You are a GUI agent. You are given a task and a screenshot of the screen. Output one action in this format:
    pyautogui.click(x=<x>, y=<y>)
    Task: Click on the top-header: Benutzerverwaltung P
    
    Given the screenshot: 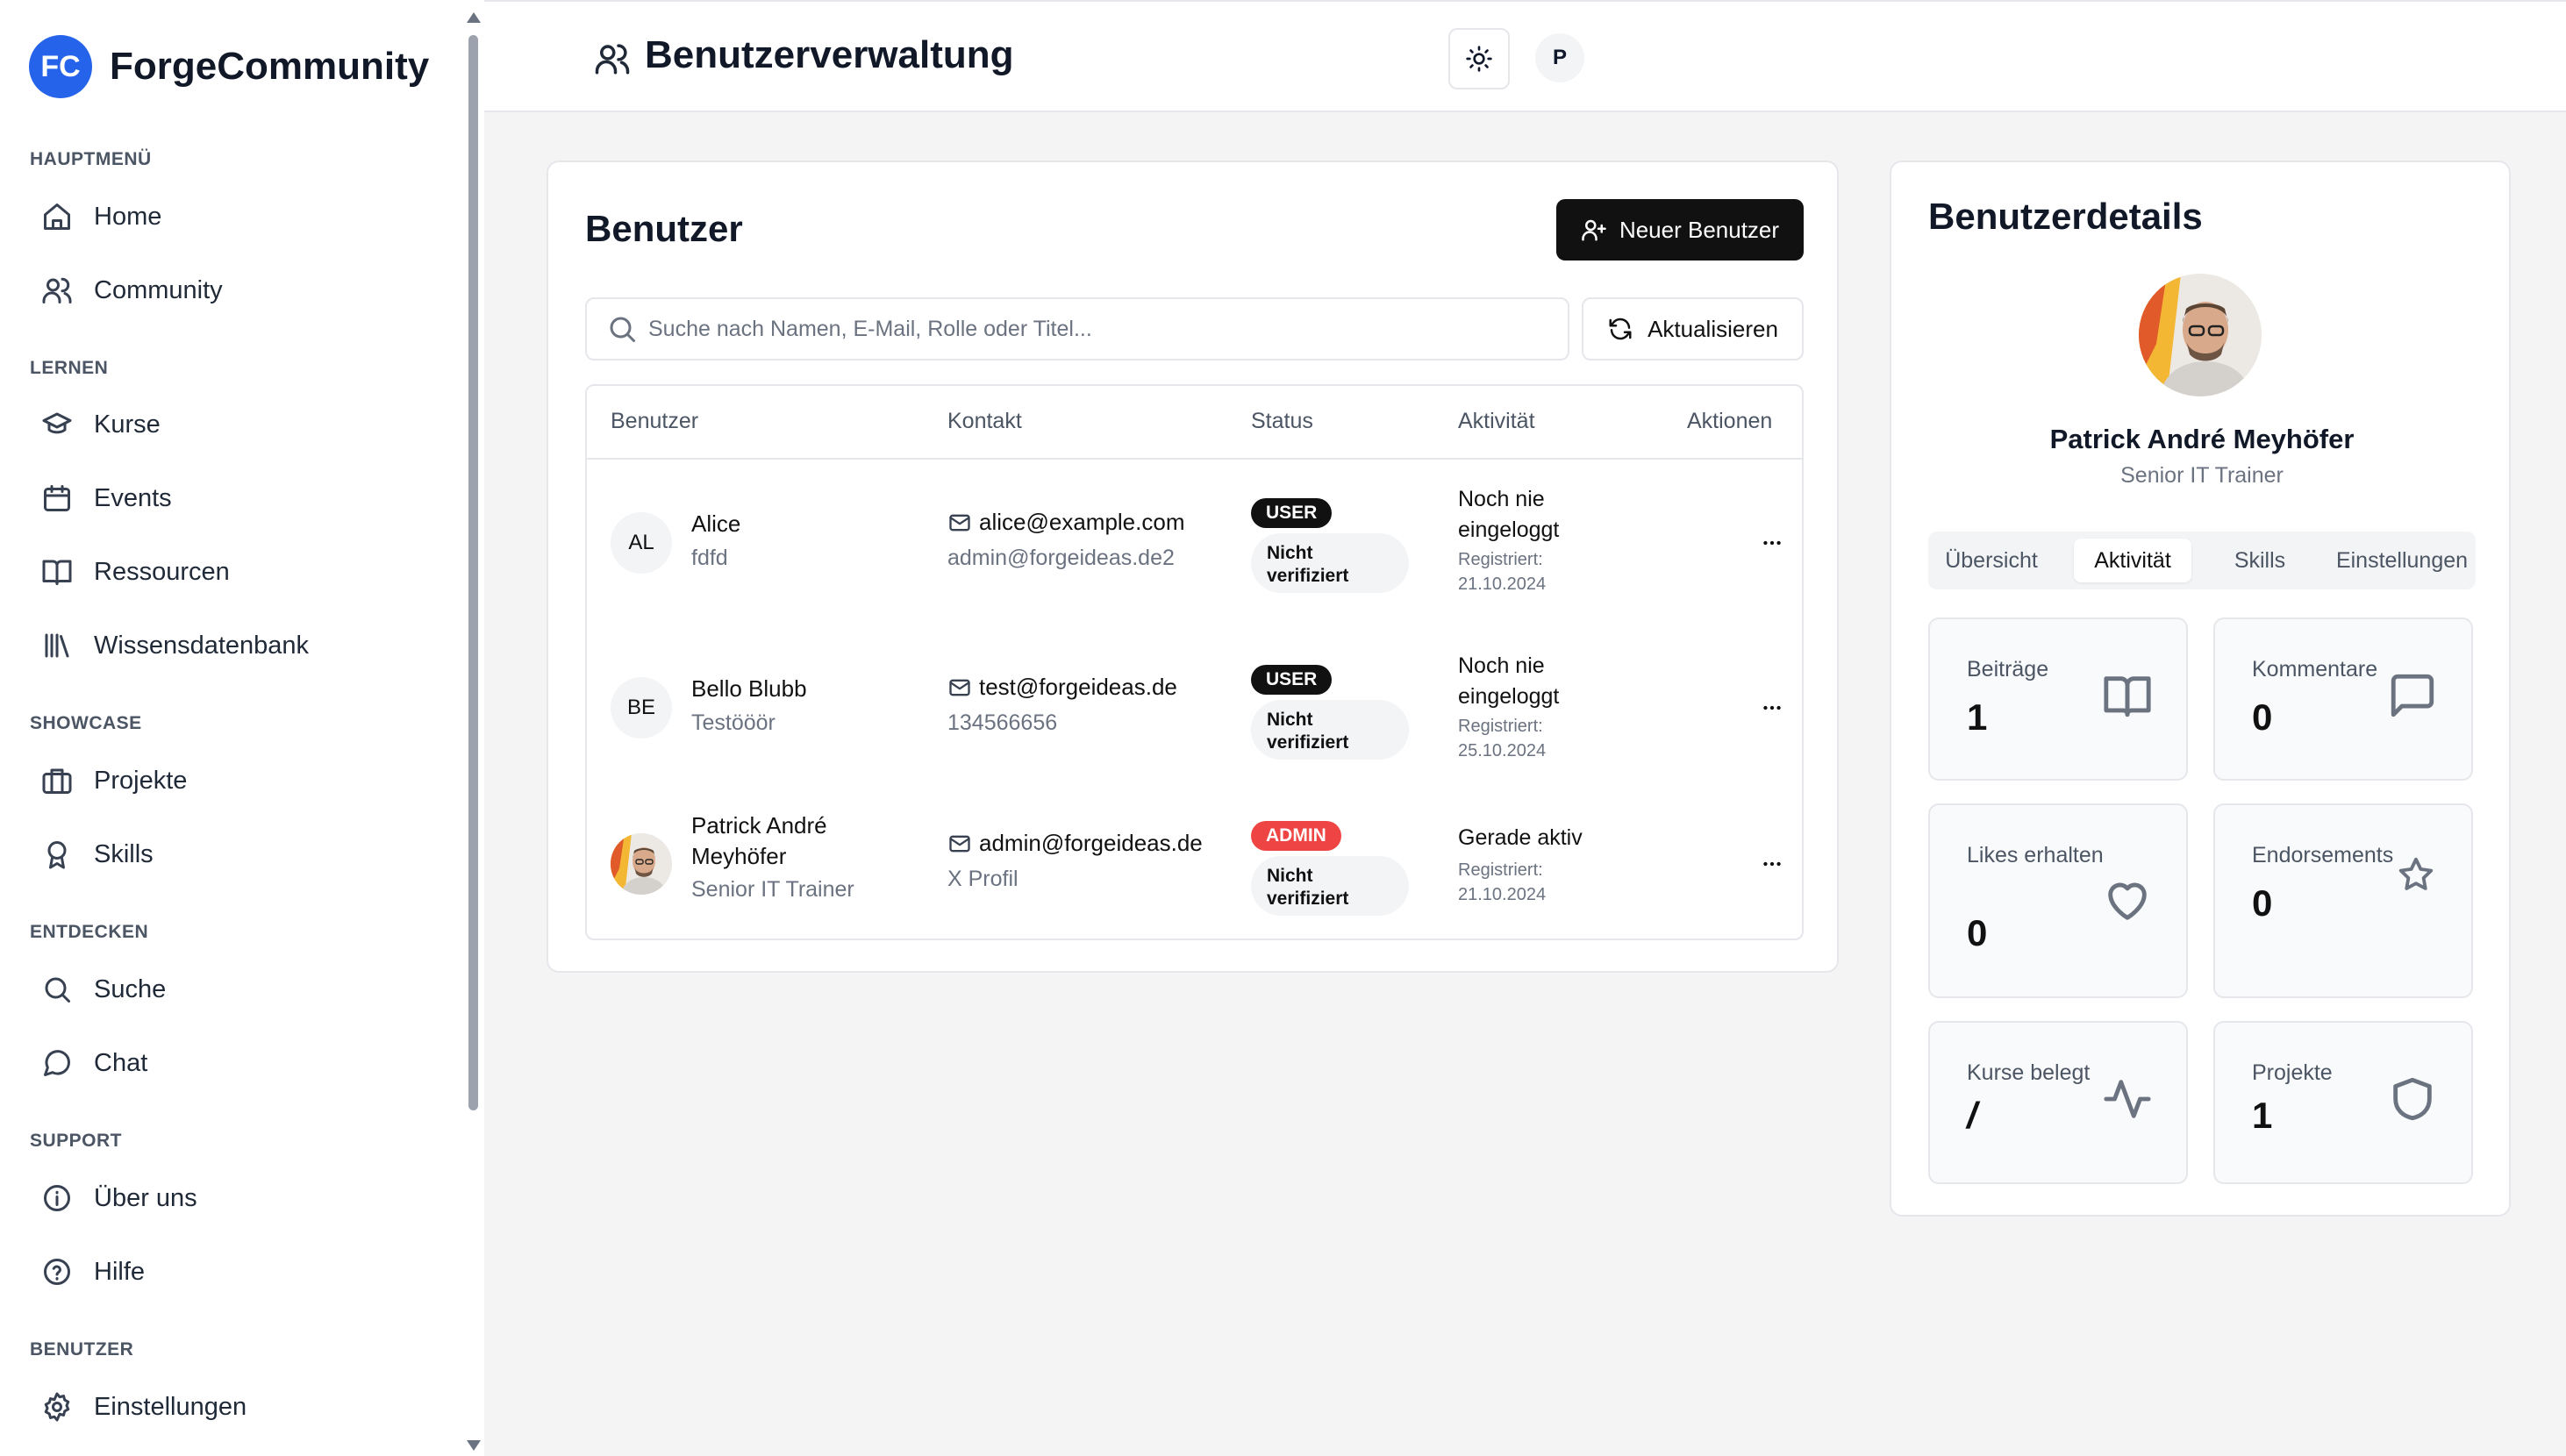 What is the action you would take?
    pyautogui.click(x=1525, y=56)
    